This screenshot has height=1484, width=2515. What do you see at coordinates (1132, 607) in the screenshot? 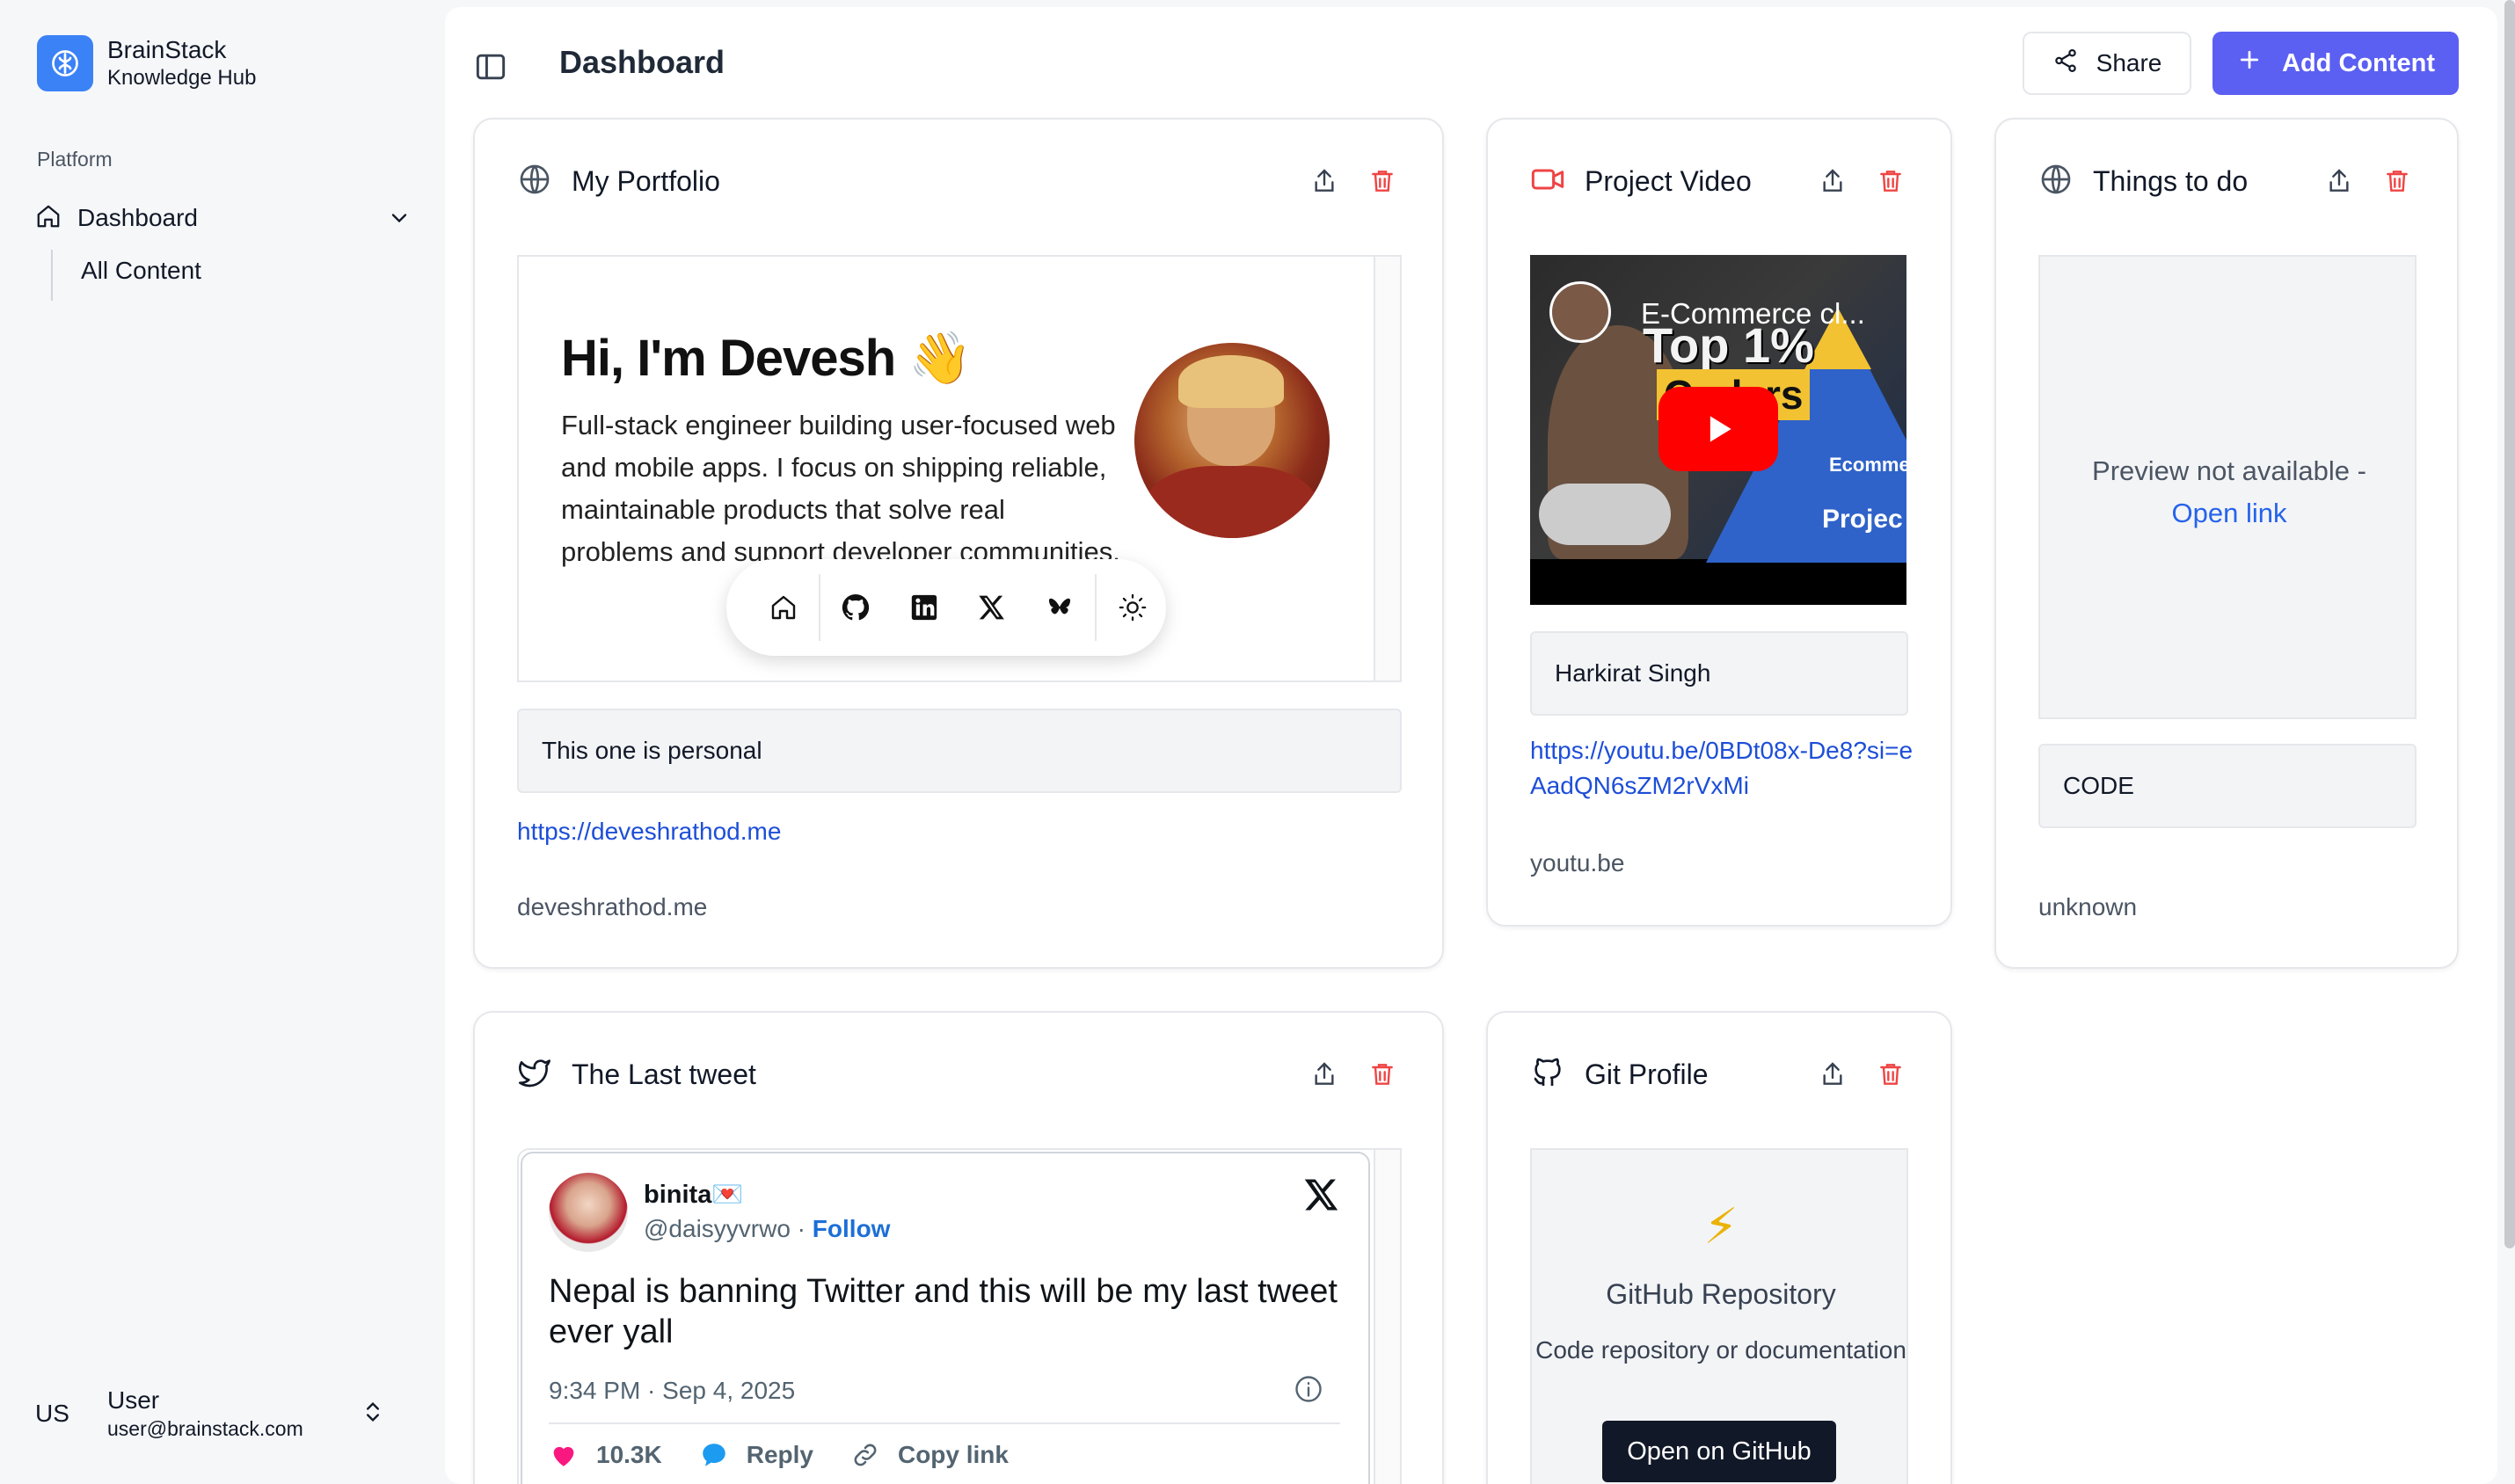
I see `sun-icon` at bounding box center [1132, 607].